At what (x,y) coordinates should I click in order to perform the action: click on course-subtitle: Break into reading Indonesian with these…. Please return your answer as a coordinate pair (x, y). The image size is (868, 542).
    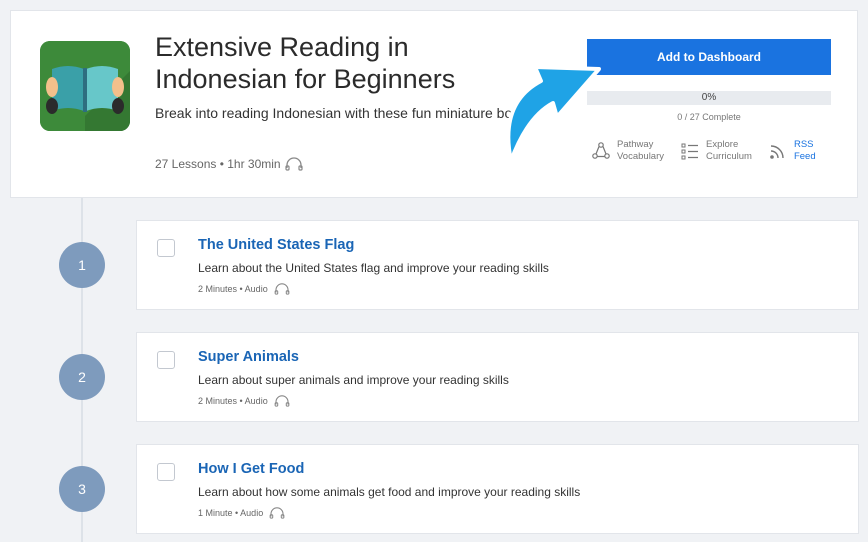
    Looking at the image, I should click on (346, 113).